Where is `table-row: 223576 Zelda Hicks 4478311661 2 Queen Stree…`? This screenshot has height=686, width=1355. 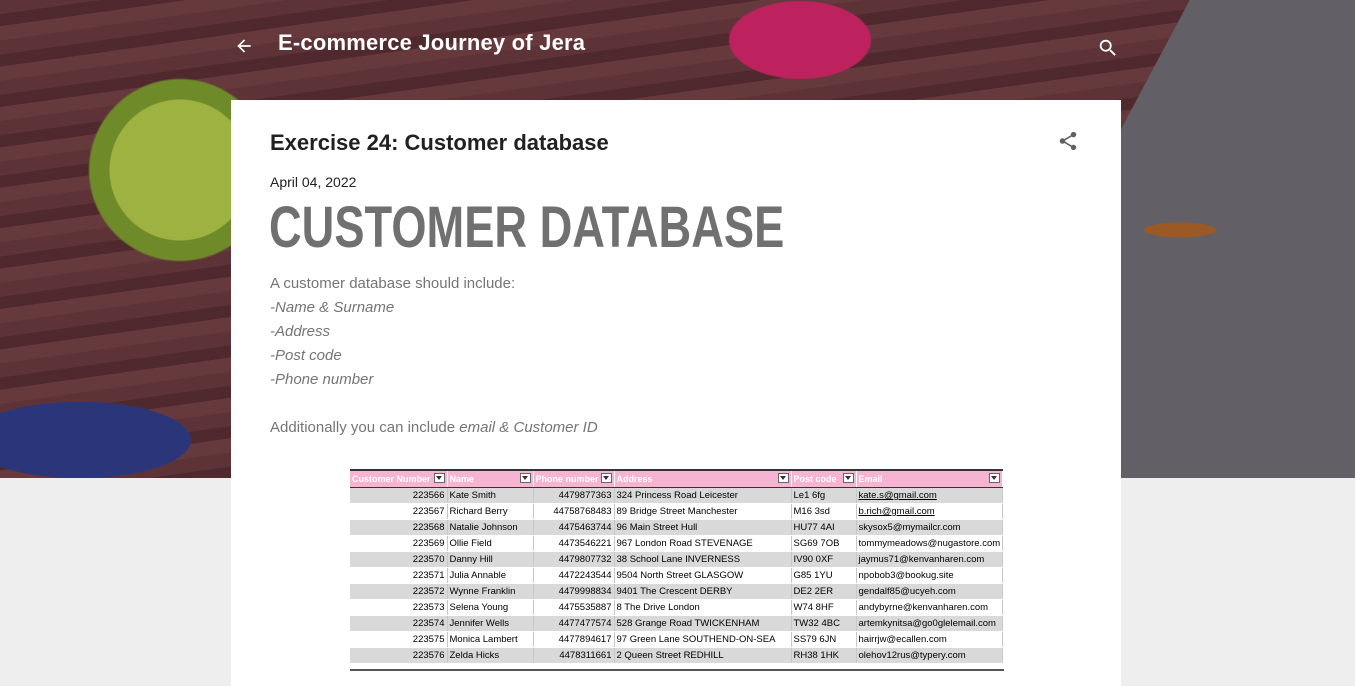 table-row: 223576 Zelda Hicks 4478311661 2 Queen Stree… is located at coordinates (676, 655).